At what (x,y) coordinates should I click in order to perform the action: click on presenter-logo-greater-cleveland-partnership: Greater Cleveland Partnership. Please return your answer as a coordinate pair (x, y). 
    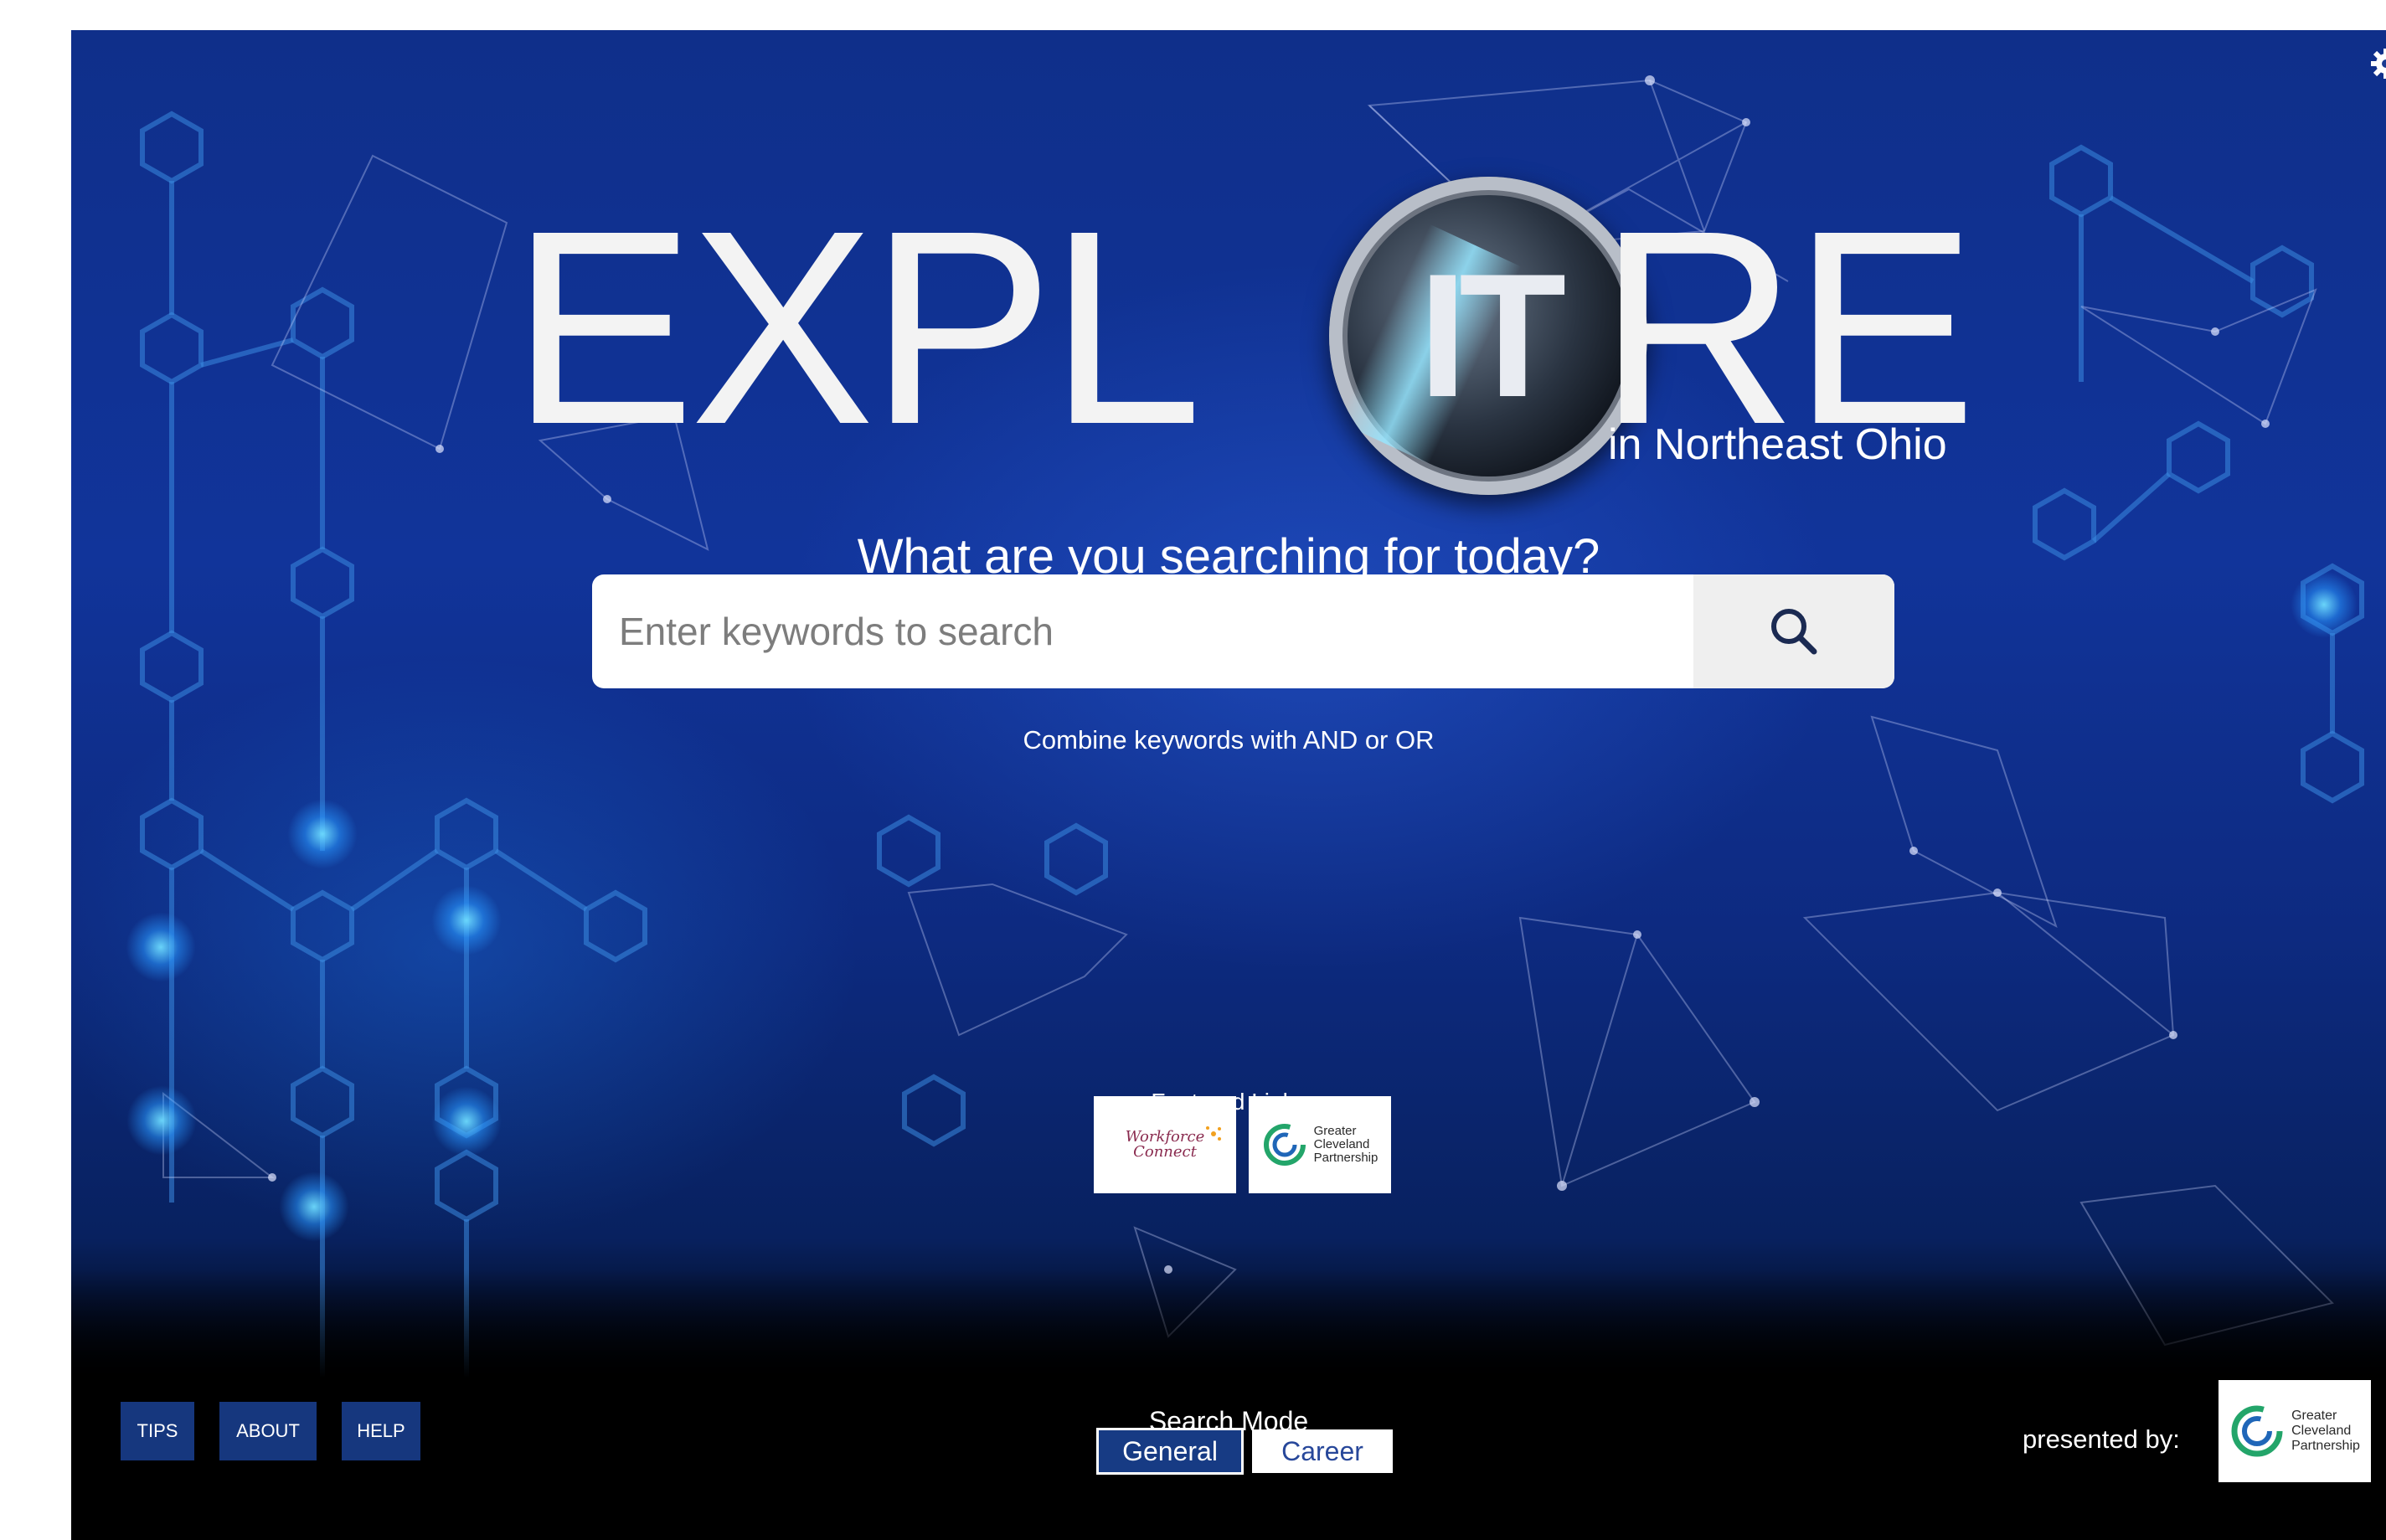
    Looking at the image, I should click on (2295, 1431).